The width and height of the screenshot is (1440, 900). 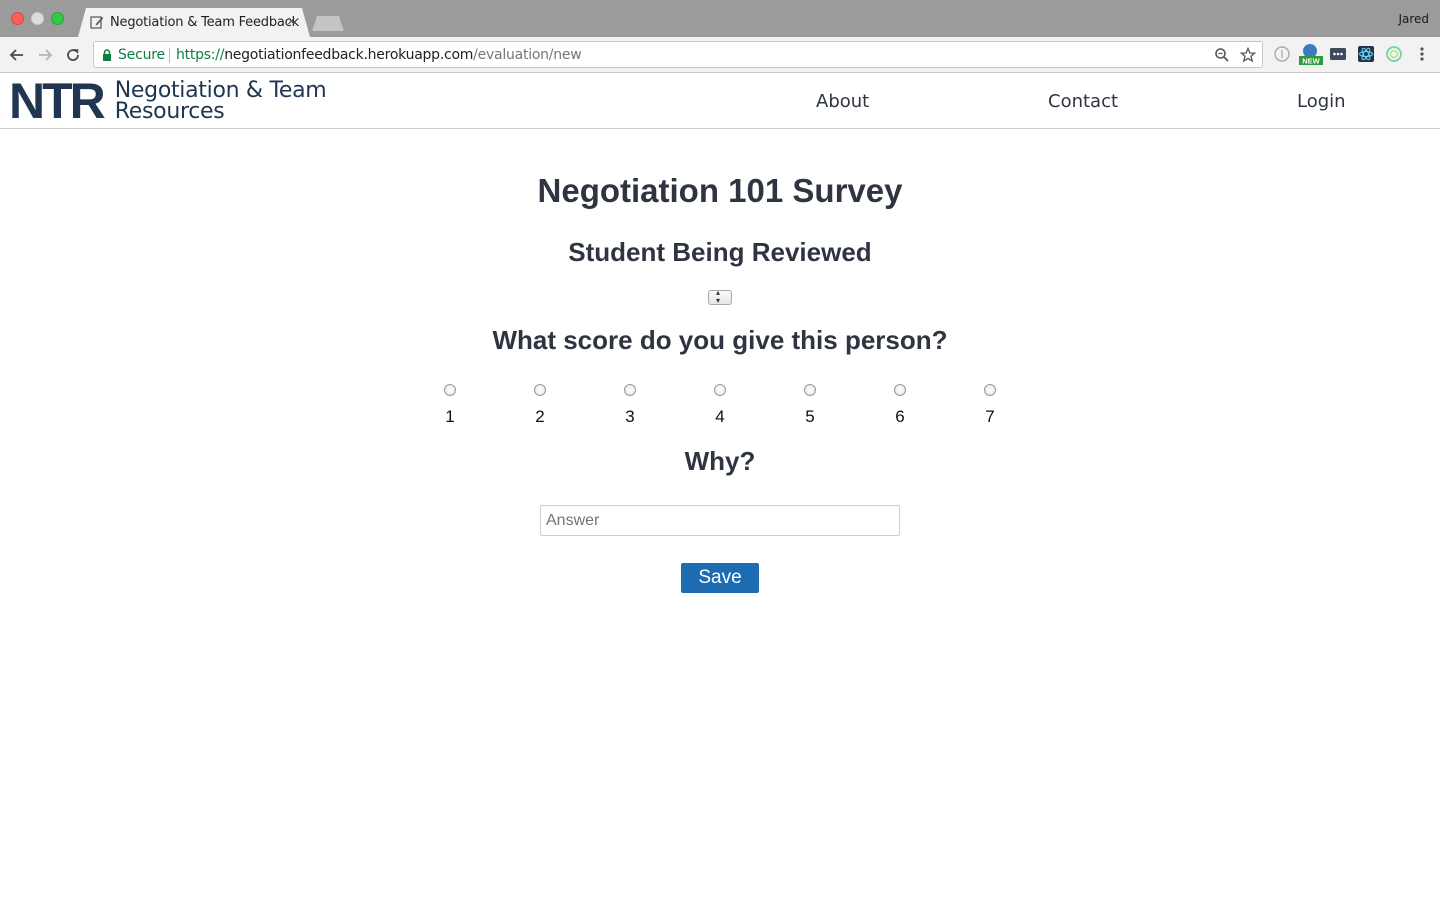 I want to click on score-label-4: 4, so click(x=720, y=416).